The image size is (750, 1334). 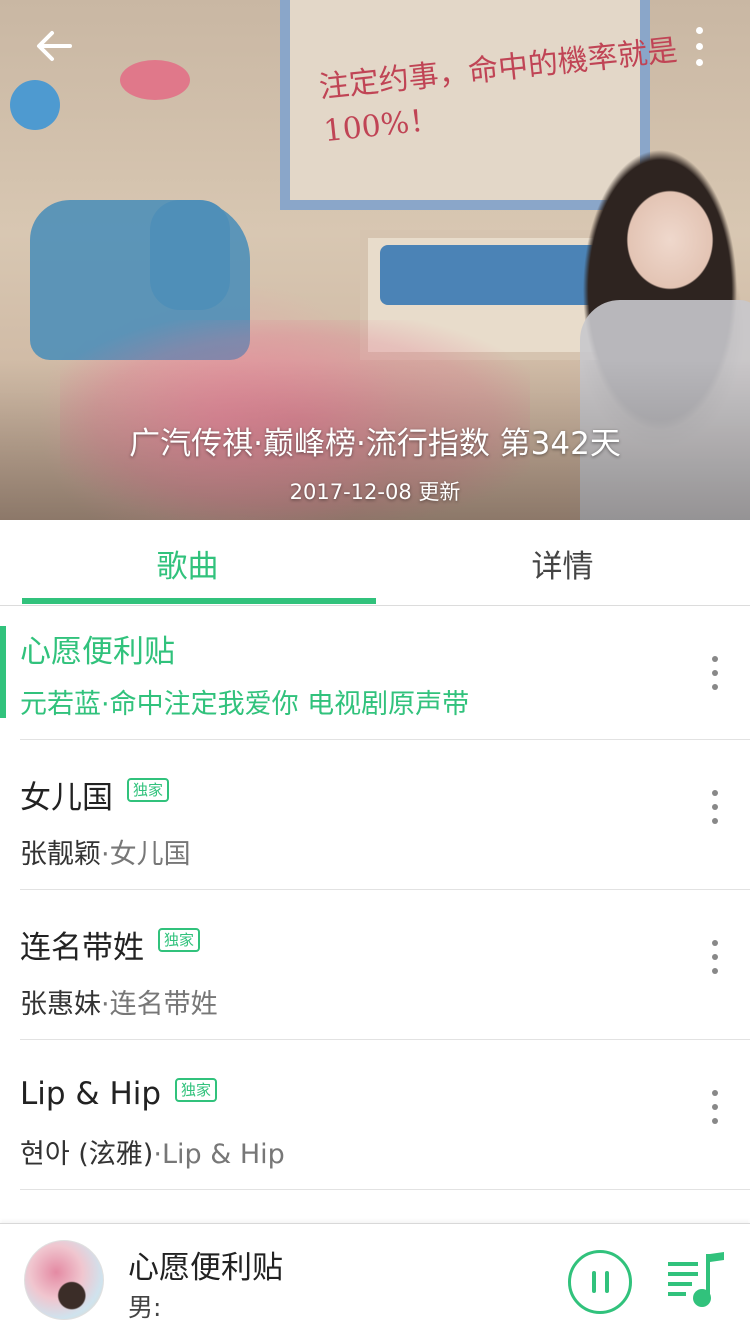 I want to click on song-artist: 현아 (泫雅), so click(x=87, y=1154).